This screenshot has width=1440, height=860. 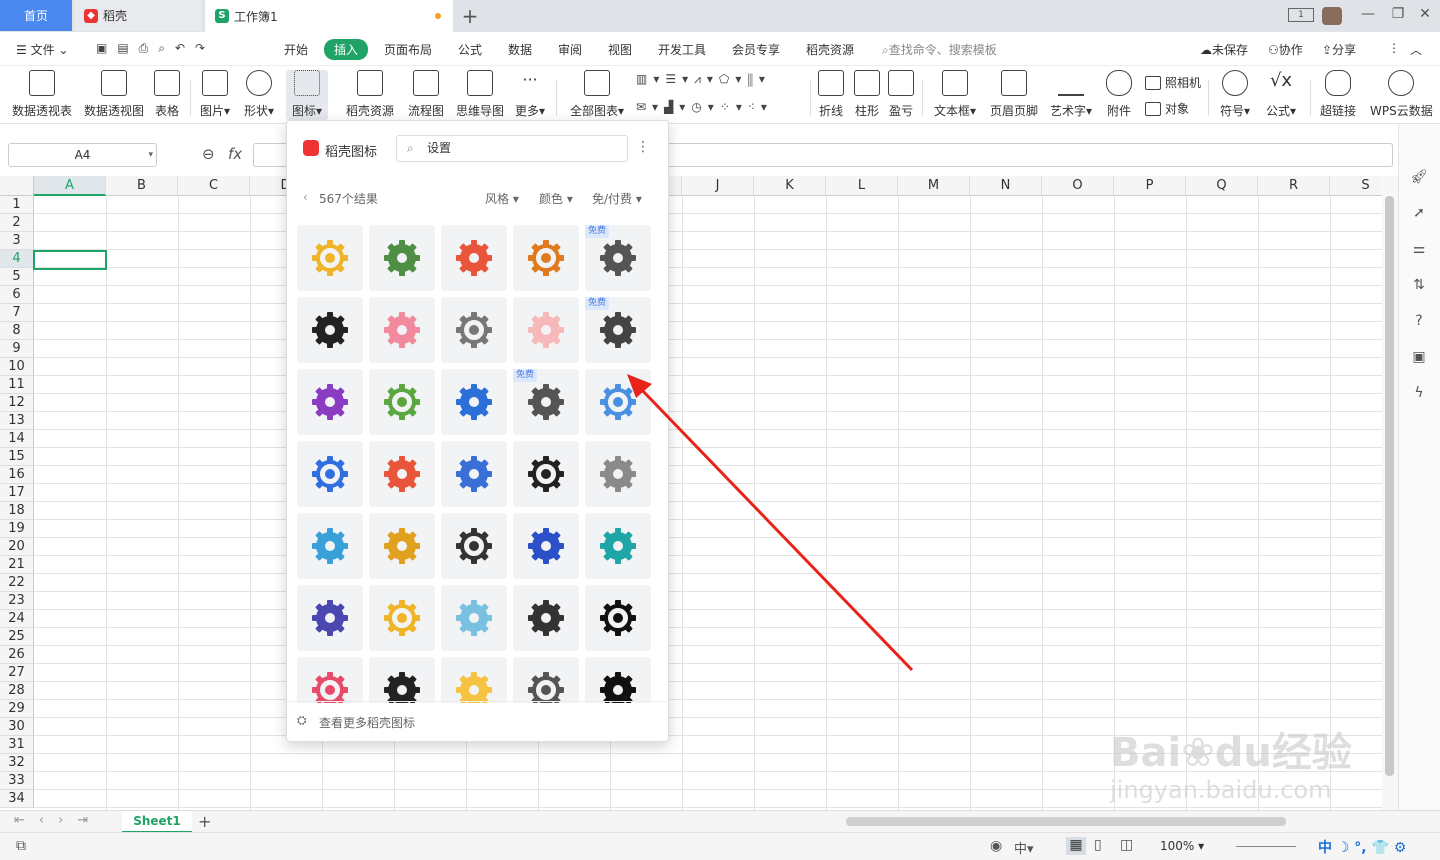 I want to click on baidu-watermark-logo: Bai❀du经验, so click(x=1231, y=753).